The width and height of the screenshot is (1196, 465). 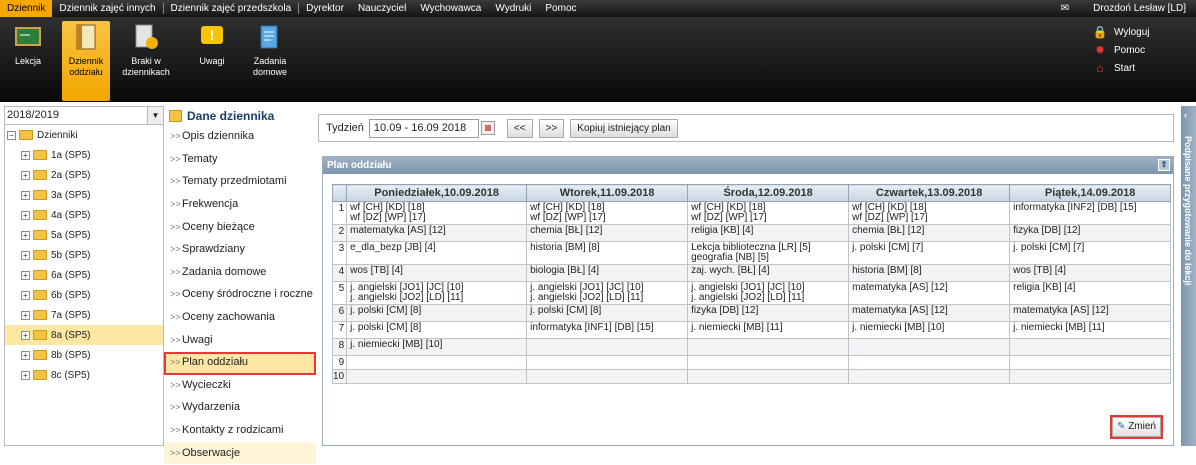 I want to click on tree-class-item: +8c (SP5), so click(x=84, y=375).